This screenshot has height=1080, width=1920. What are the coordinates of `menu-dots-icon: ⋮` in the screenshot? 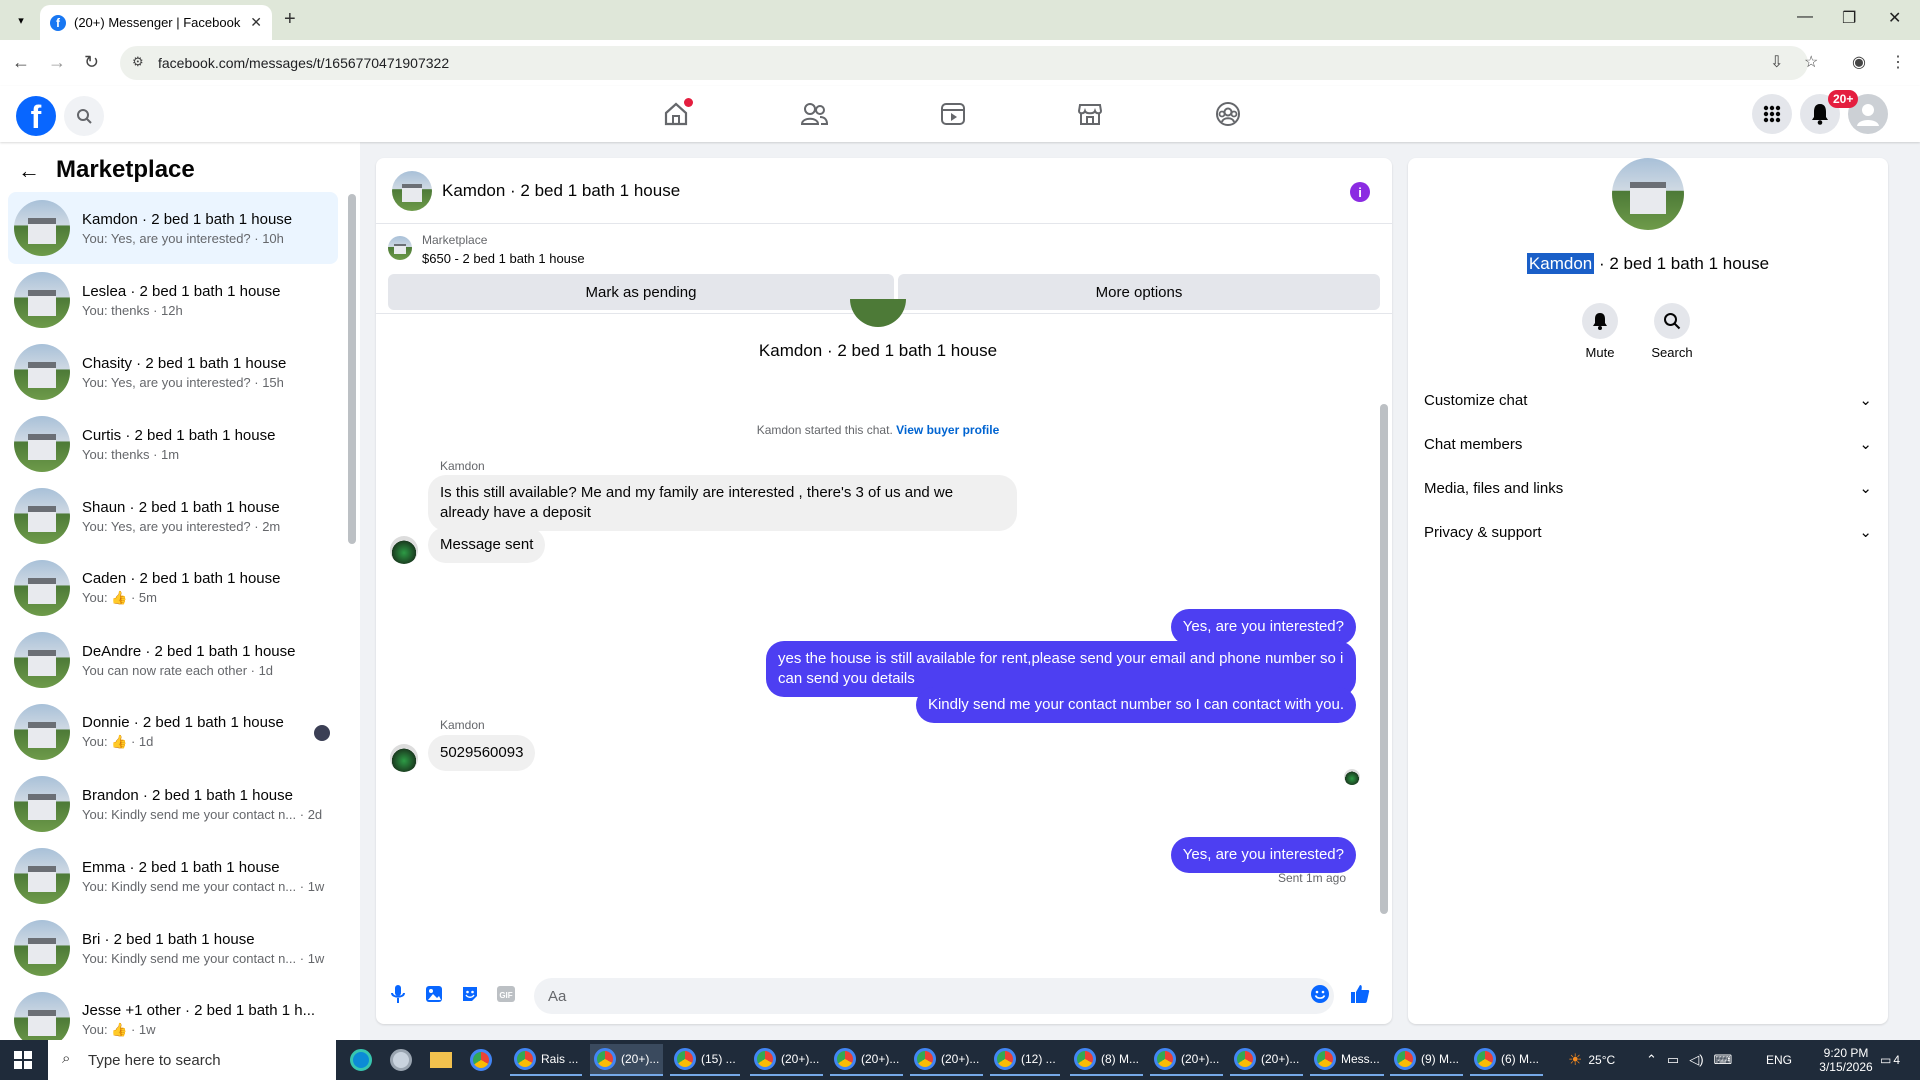 It's located at (1898, 62).